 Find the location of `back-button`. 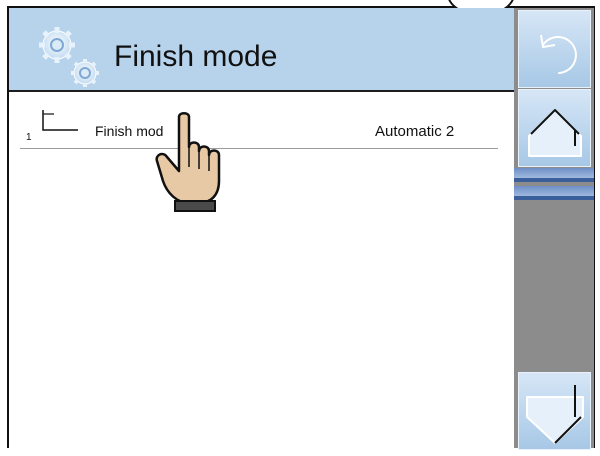

back-button is located at coordinates (554, 49).